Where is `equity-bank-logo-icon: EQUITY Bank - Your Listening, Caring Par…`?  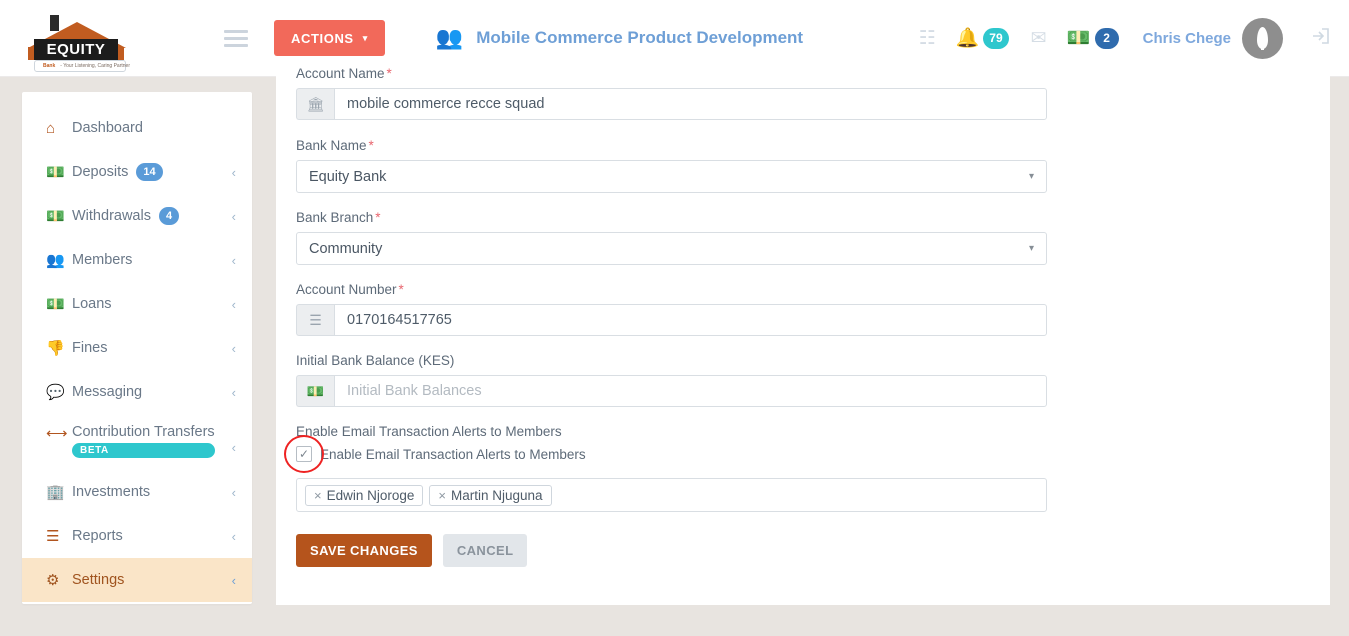 equity-bank-logo-icon: EQUITY Bank - Your Listening, Caring Par… is located at coordinates (78, 41).